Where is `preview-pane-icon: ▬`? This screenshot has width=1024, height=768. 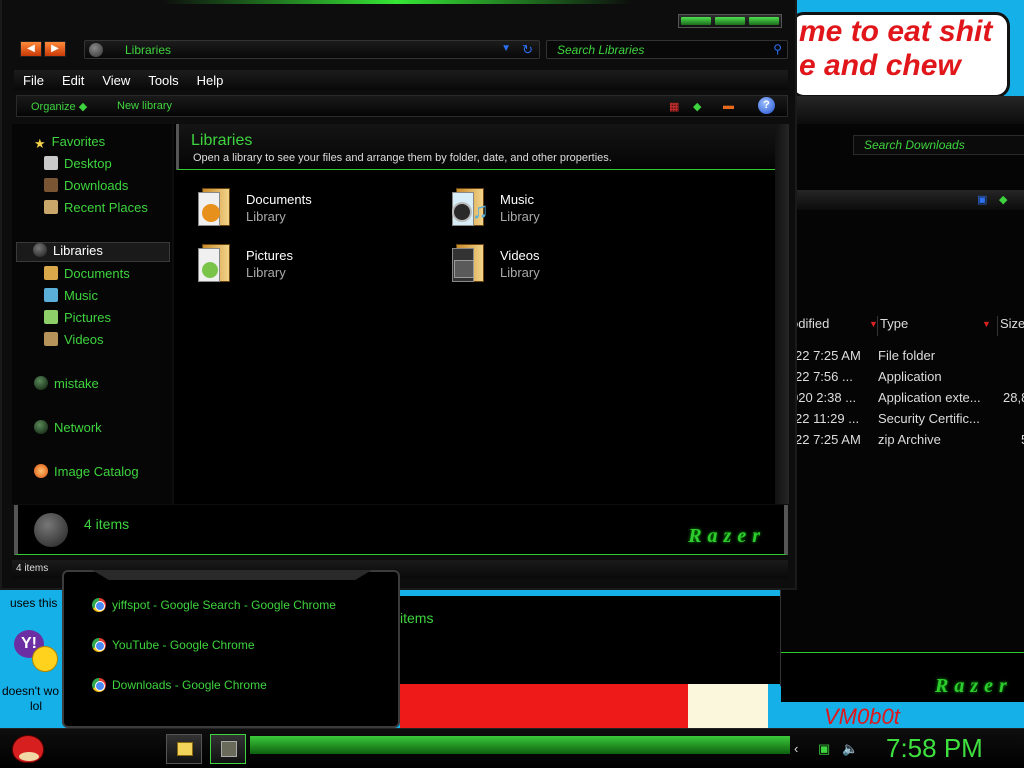 preview-pane-icon: ▬ is located at coordinates (728, 106).